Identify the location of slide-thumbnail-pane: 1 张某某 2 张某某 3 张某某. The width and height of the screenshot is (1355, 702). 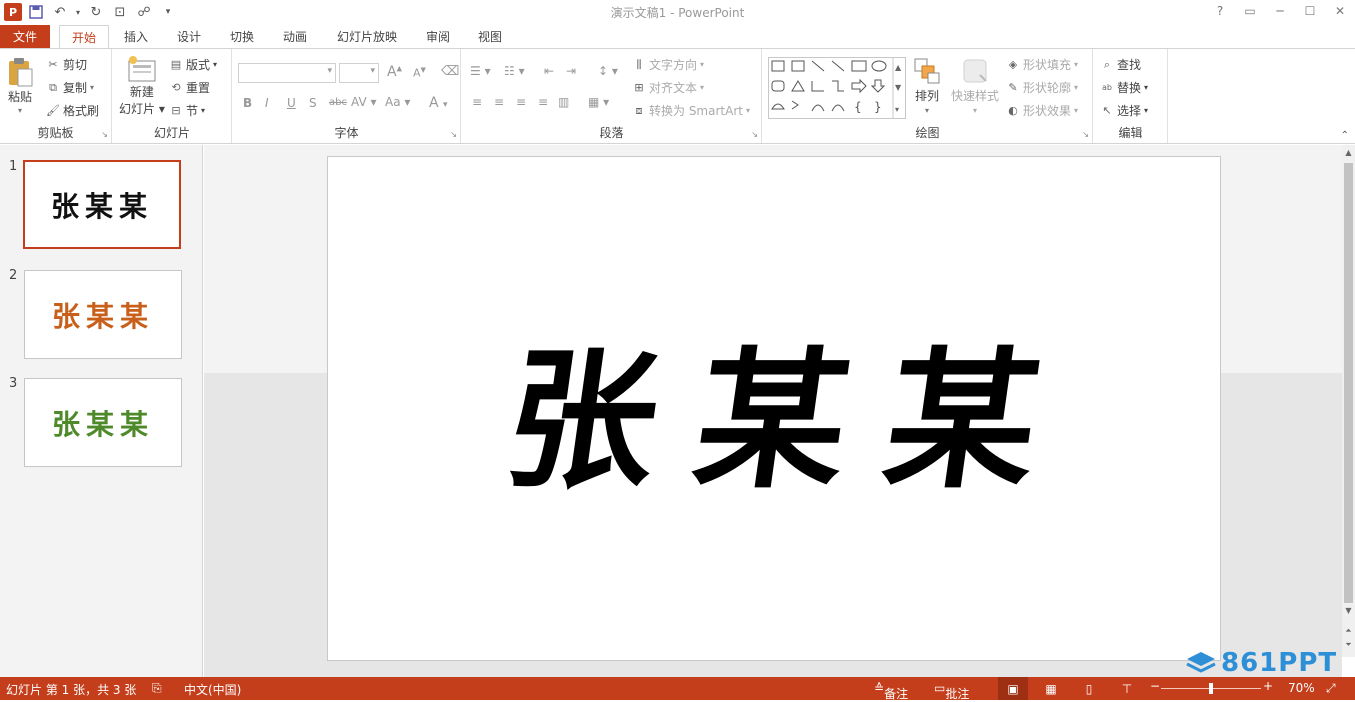
(101, 411).